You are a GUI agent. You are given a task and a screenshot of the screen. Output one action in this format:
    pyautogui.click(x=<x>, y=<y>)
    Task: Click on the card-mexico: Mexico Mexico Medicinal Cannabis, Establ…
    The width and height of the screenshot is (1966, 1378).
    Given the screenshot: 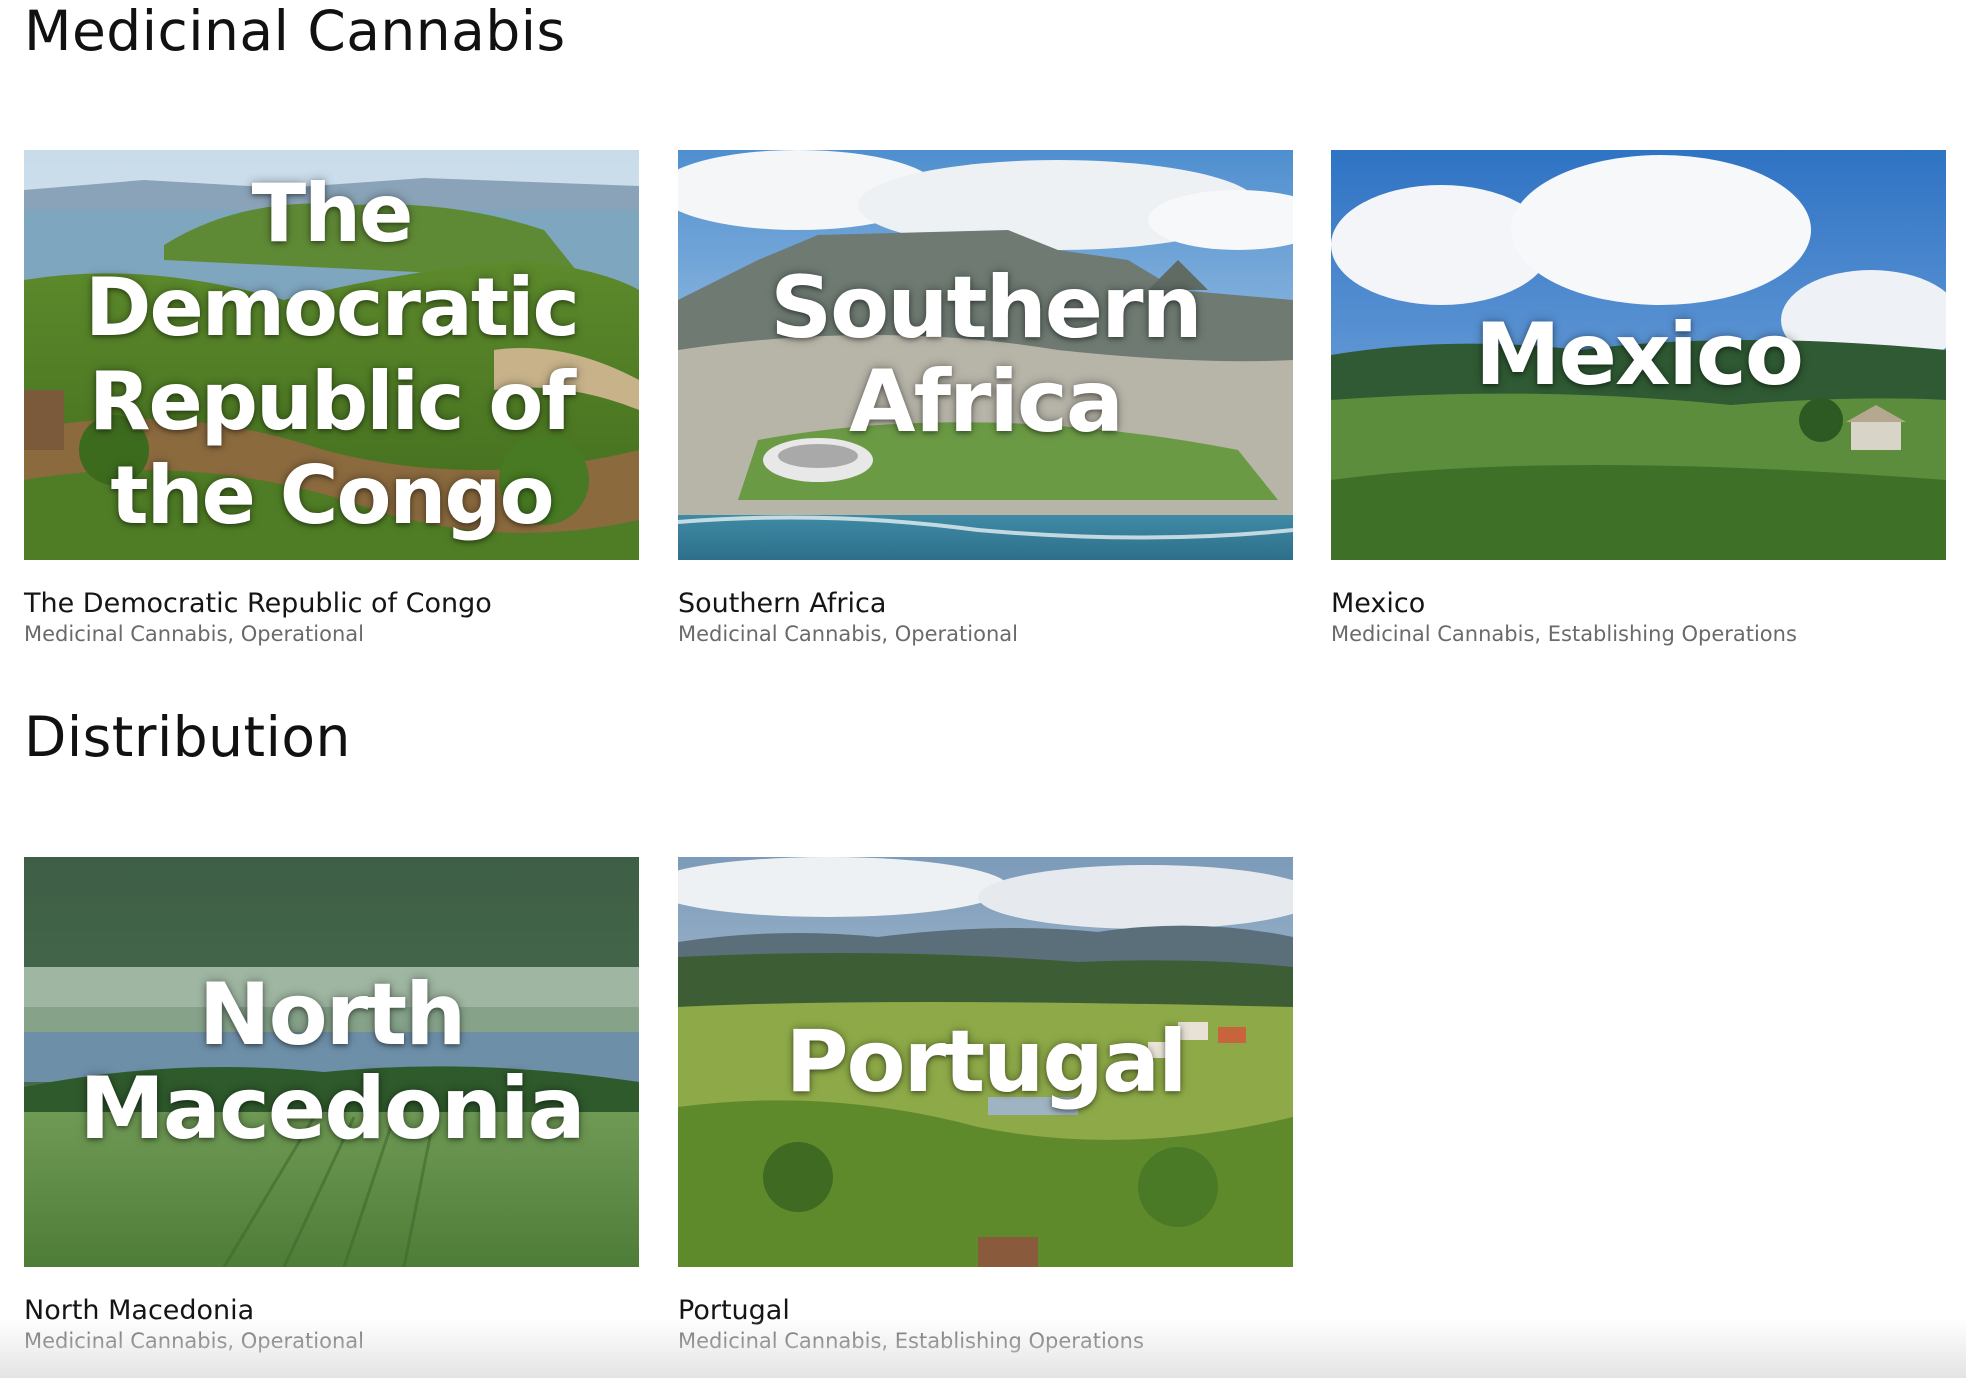 What is the action you would take?
    pyautogui.click(x=1638, y=398)
    